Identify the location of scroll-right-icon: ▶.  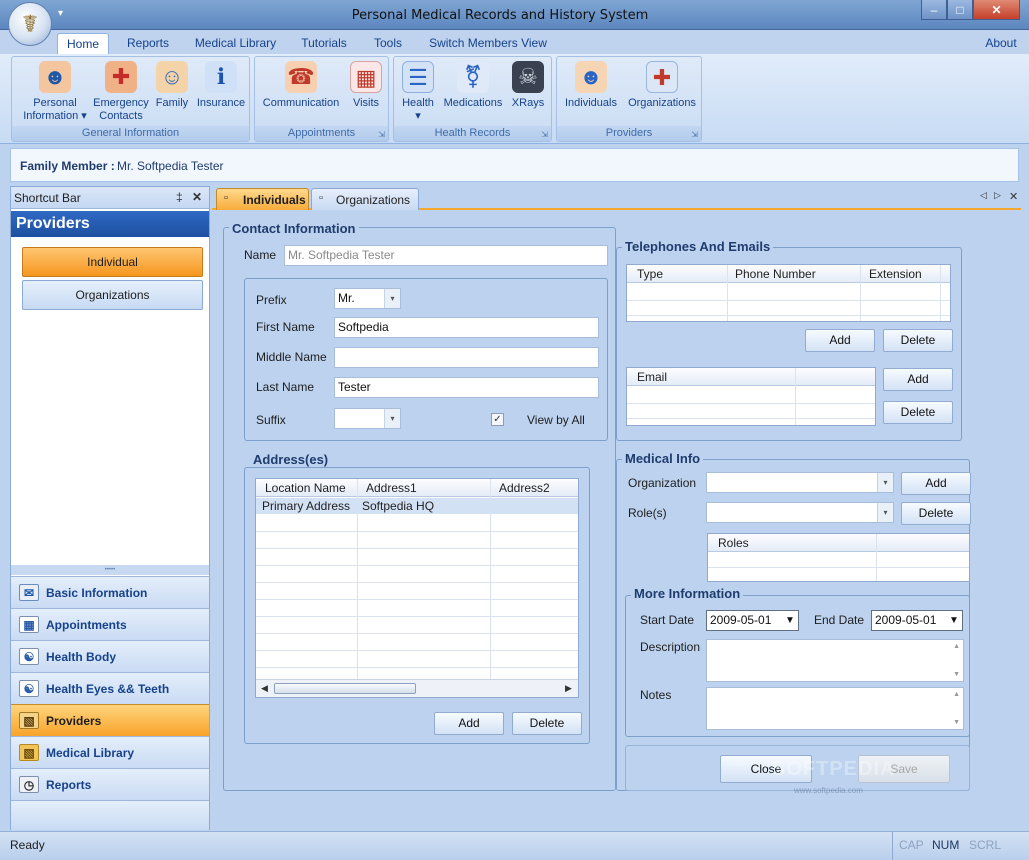
(568, 688).